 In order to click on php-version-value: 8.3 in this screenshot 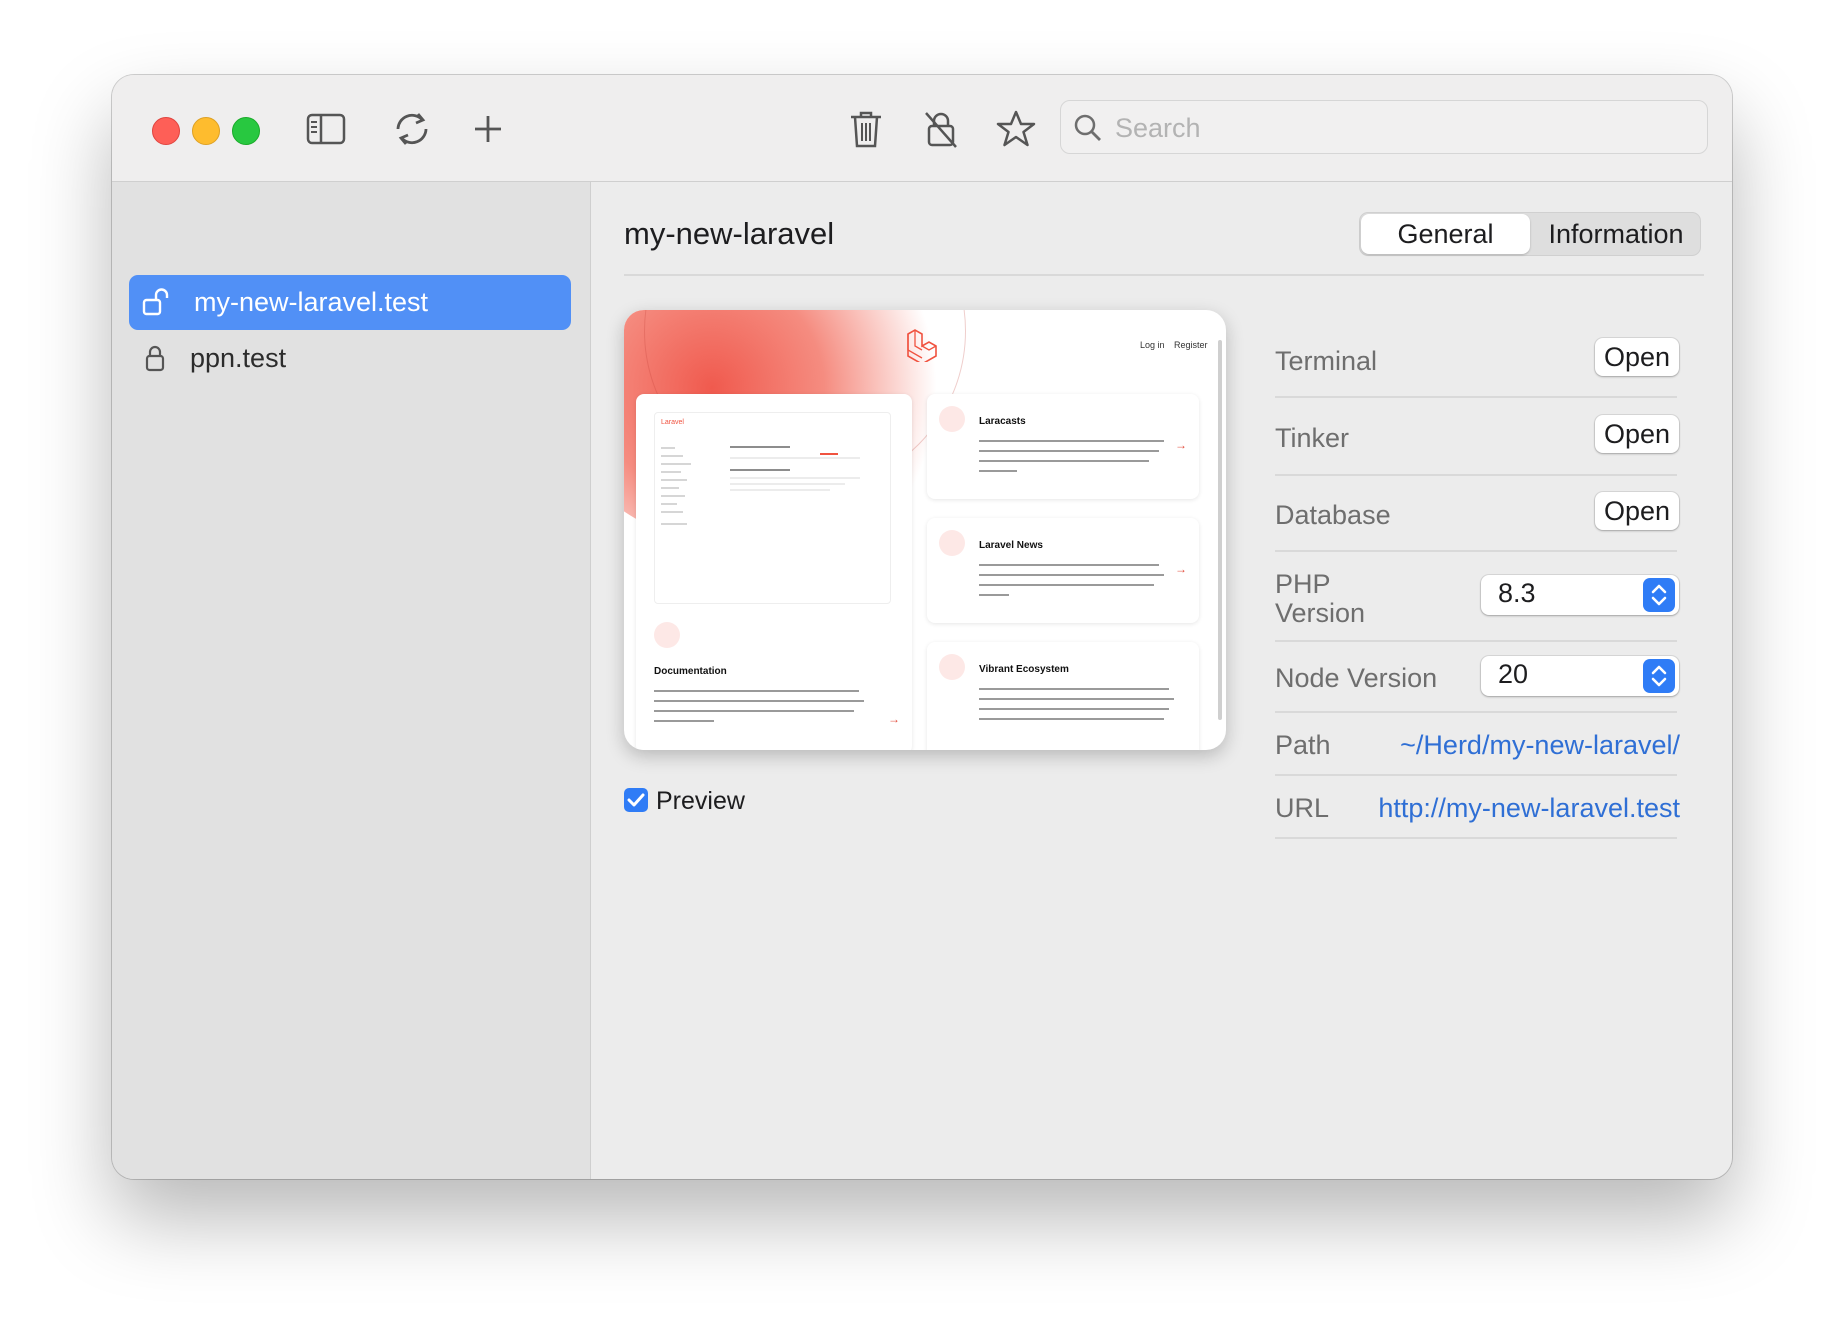, I will do `click(1517, 593)`.